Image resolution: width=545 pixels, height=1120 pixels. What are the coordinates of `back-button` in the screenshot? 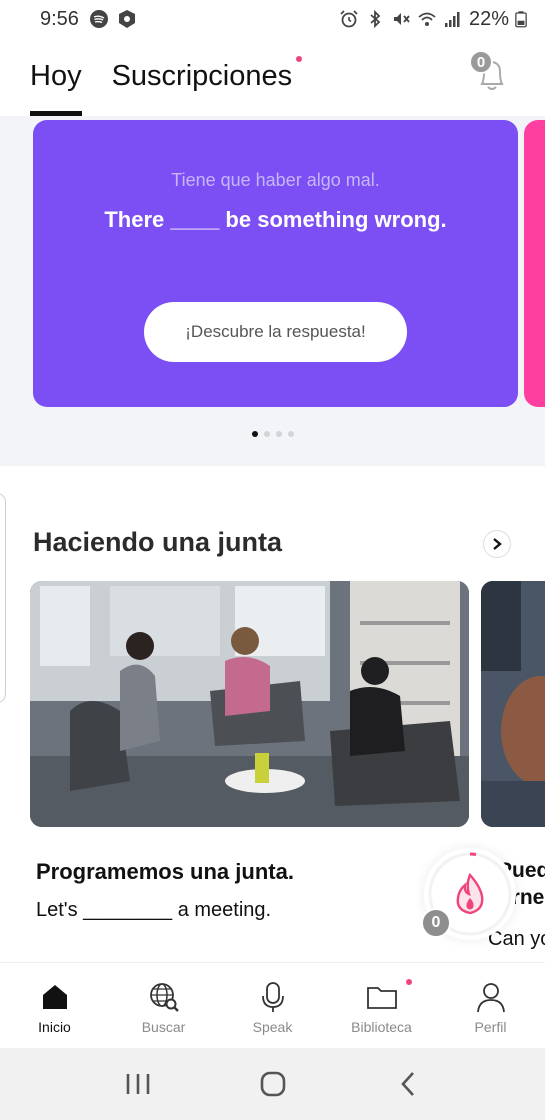 It's located at (408, 1084).